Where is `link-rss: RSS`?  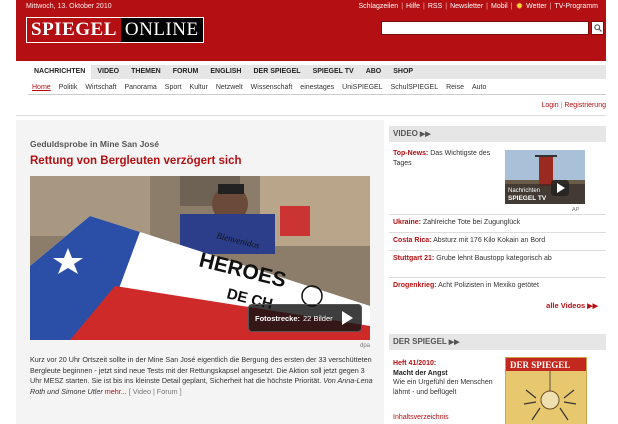
link-rss: RSS is located at coordinates (435, 6).